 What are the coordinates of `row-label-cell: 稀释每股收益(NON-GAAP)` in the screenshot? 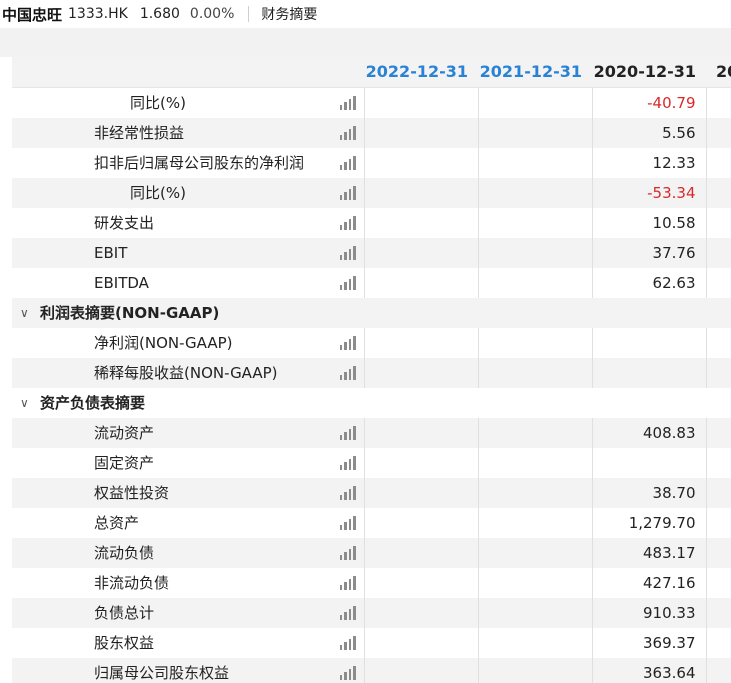 It's located at (188, 372).